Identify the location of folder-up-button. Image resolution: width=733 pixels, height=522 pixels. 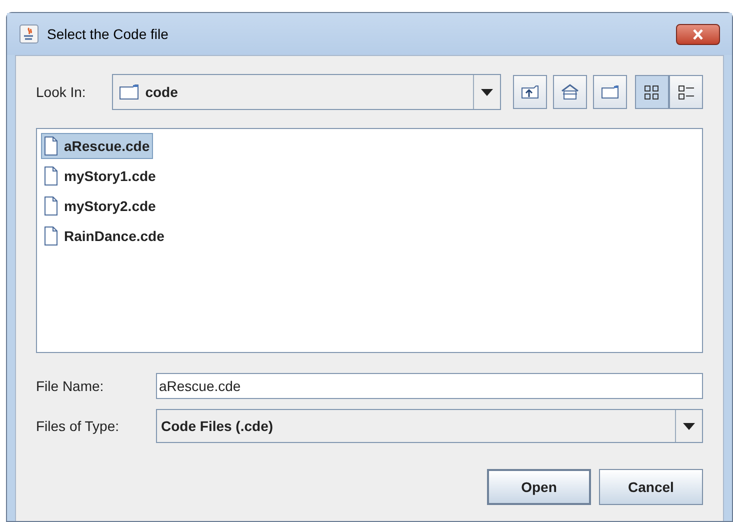
(530, 92).